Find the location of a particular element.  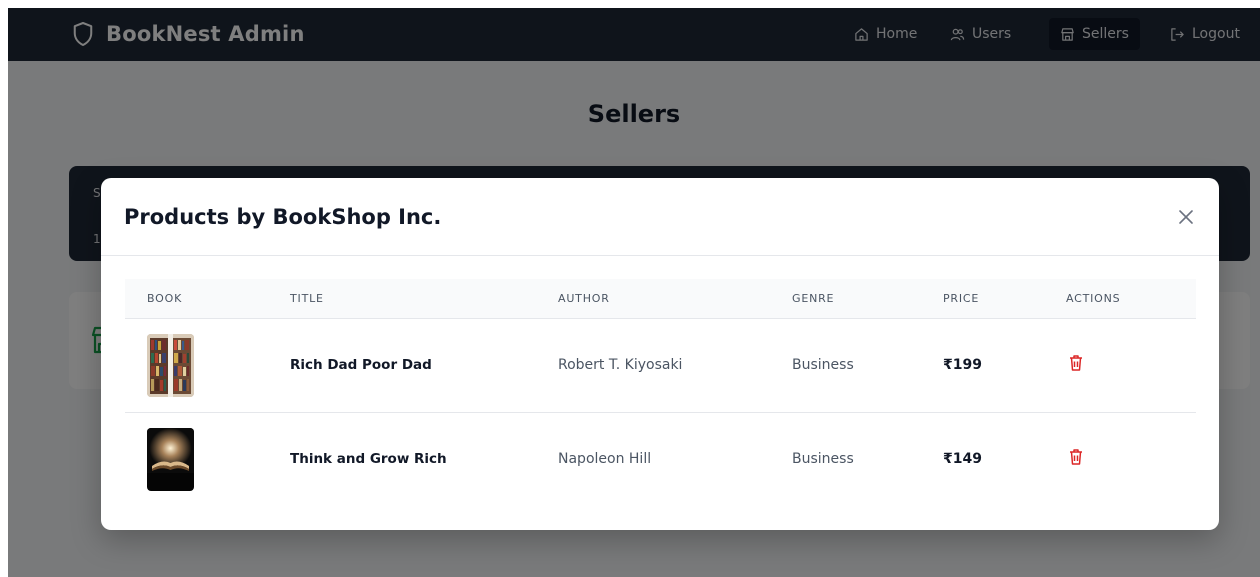

column-header-price: PRICE is located at coordinates (961, 298).